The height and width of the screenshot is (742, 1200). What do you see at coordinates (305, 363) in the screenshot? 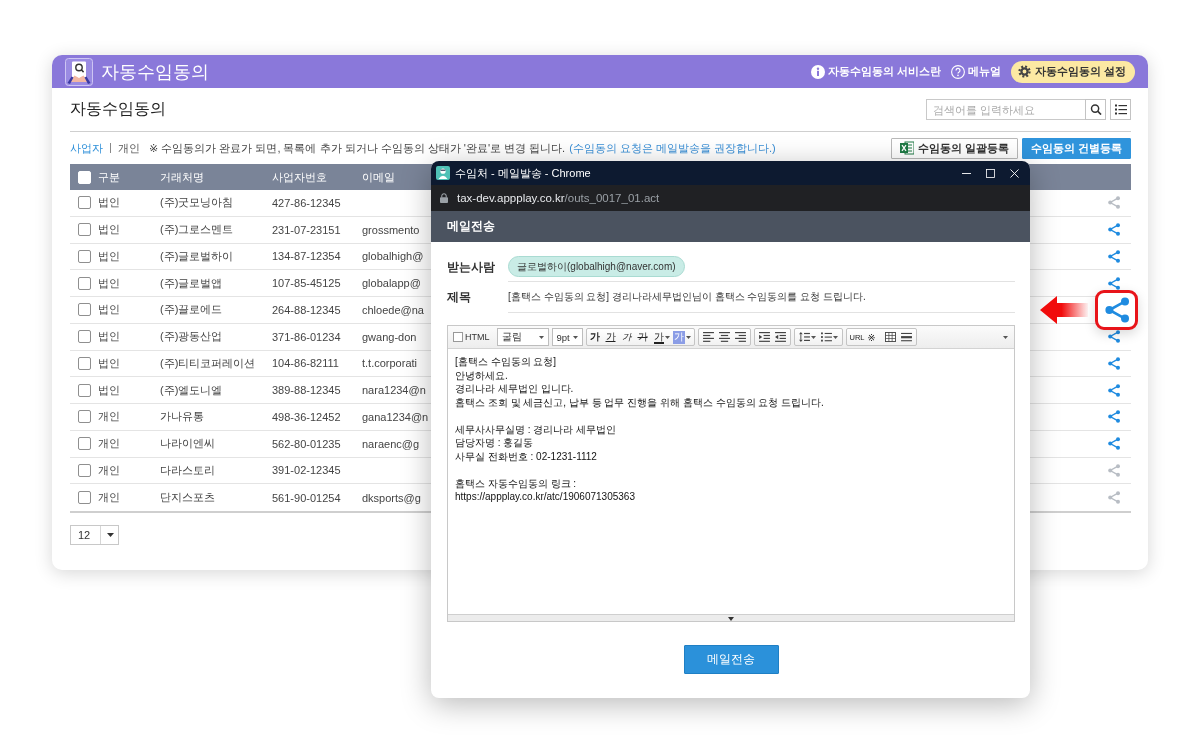
I see `business-number-cell: 104-86-82111` at bounding box center [305, 363].